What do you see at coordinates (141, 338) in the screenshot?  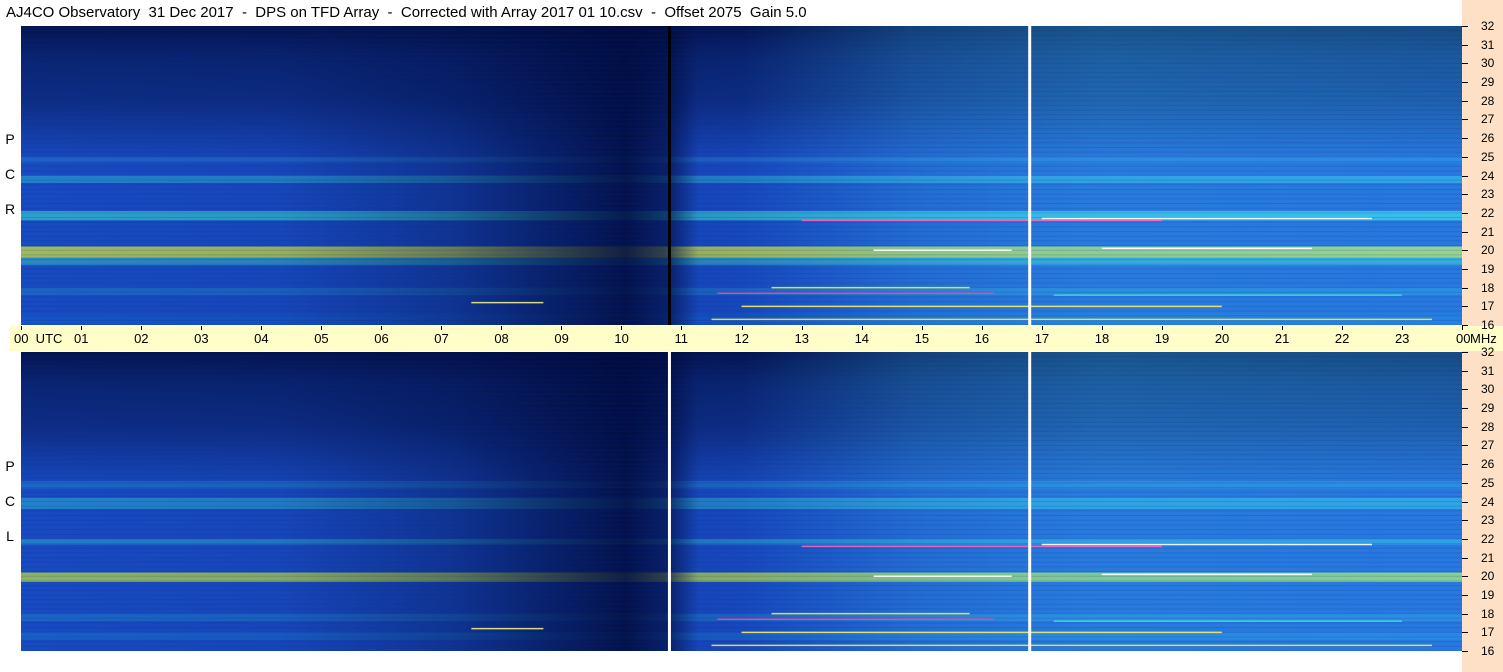 I see `time-tick-label: 02` at bounding box center [141, 338].